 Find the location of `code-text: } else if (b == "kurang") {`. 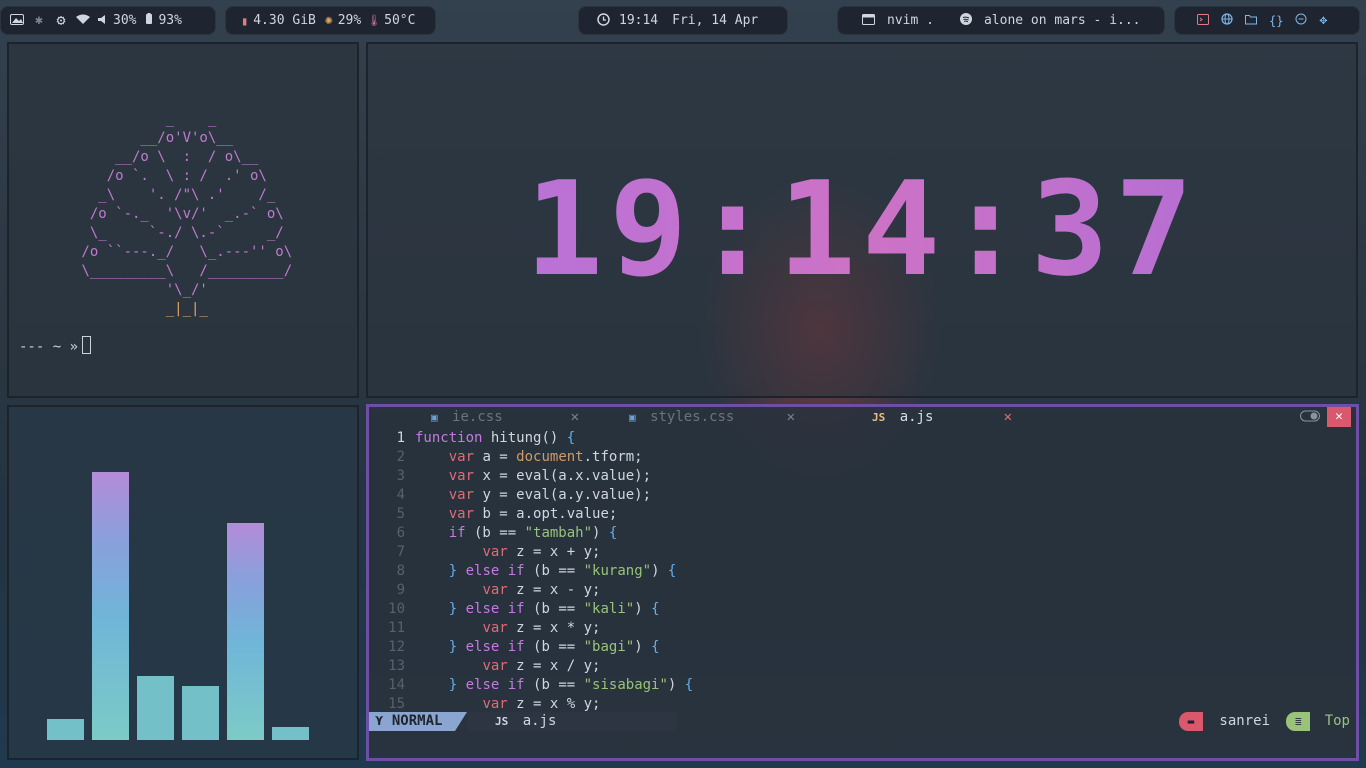

code-text: } else if (b == "kurang") { is located at coordinates (562, 571).